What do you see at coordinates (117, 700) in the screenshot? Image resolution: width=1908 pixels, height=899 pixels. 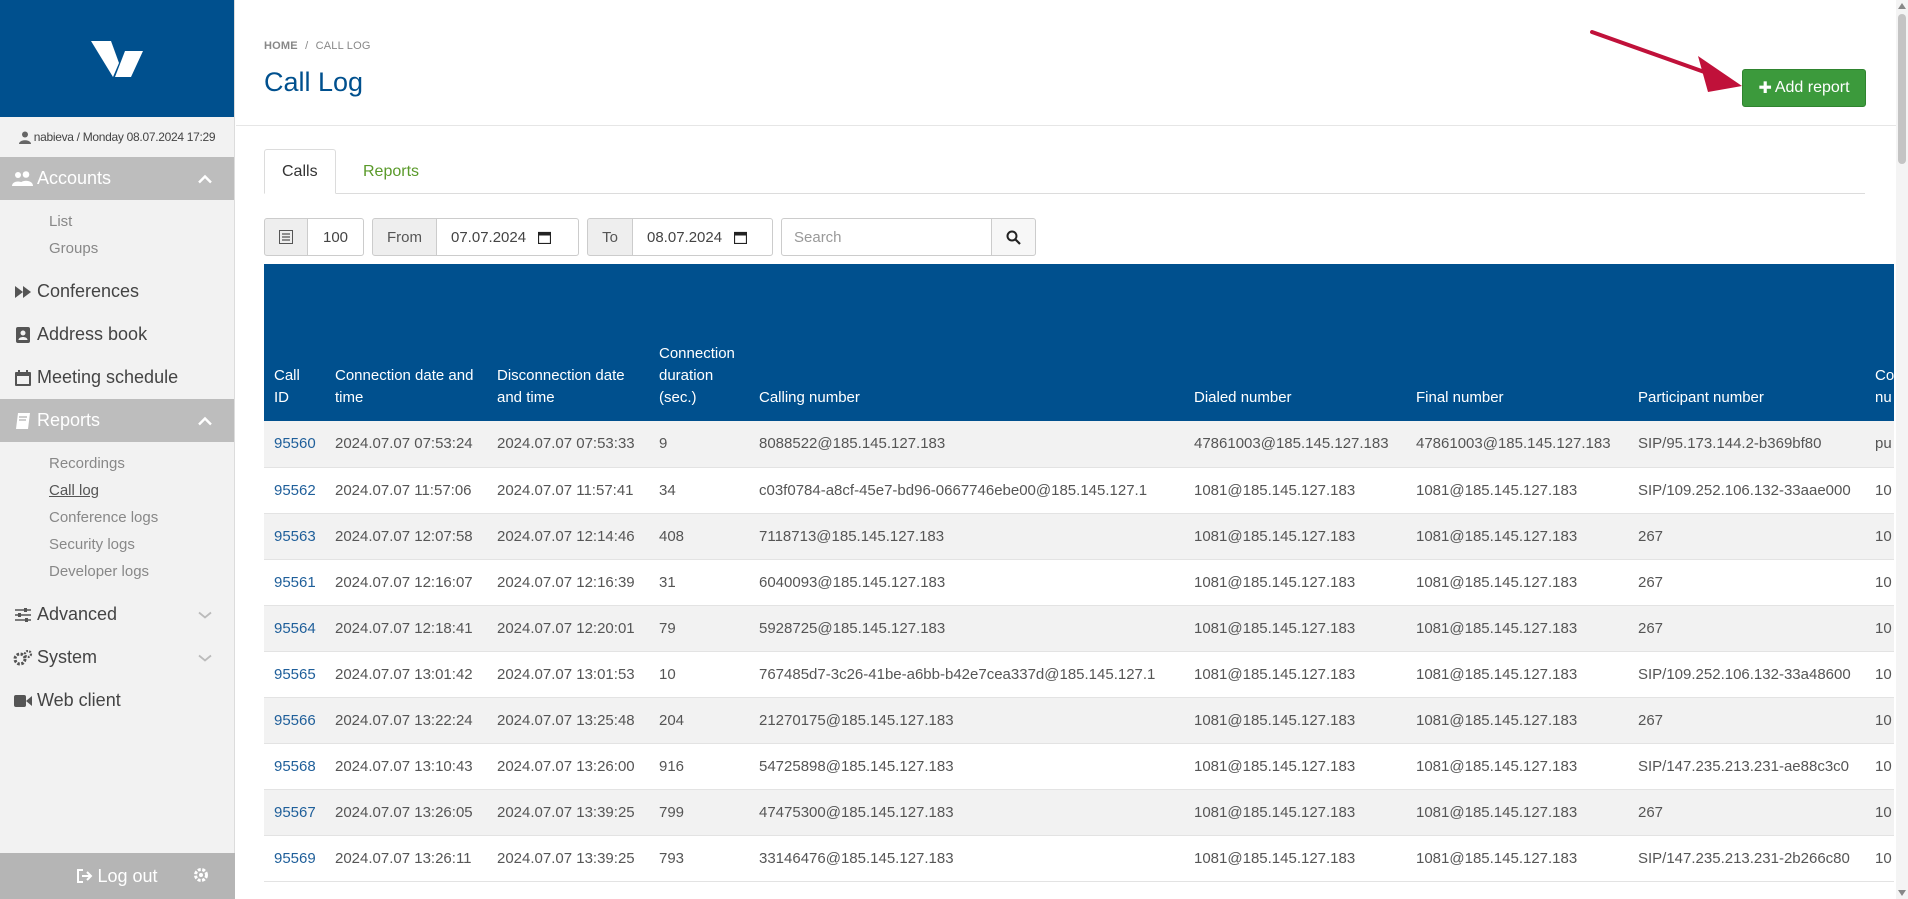 I see `nav-web-client: Web client` at bounding box center [117, 700].